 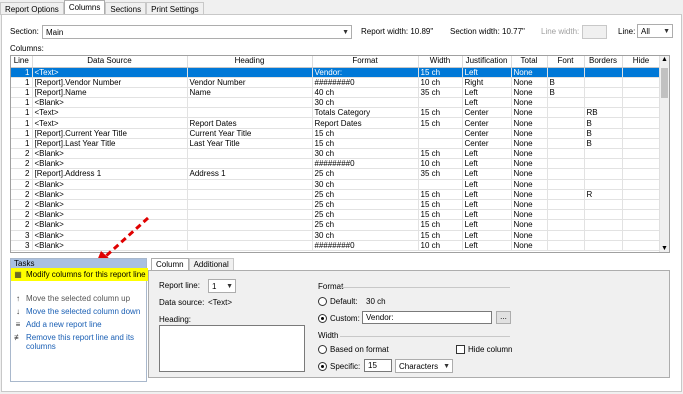 What do you see at coordinates (110, 62) in the screenshot?
I see `column-header: Data Source` at bounding box center [110, 62].